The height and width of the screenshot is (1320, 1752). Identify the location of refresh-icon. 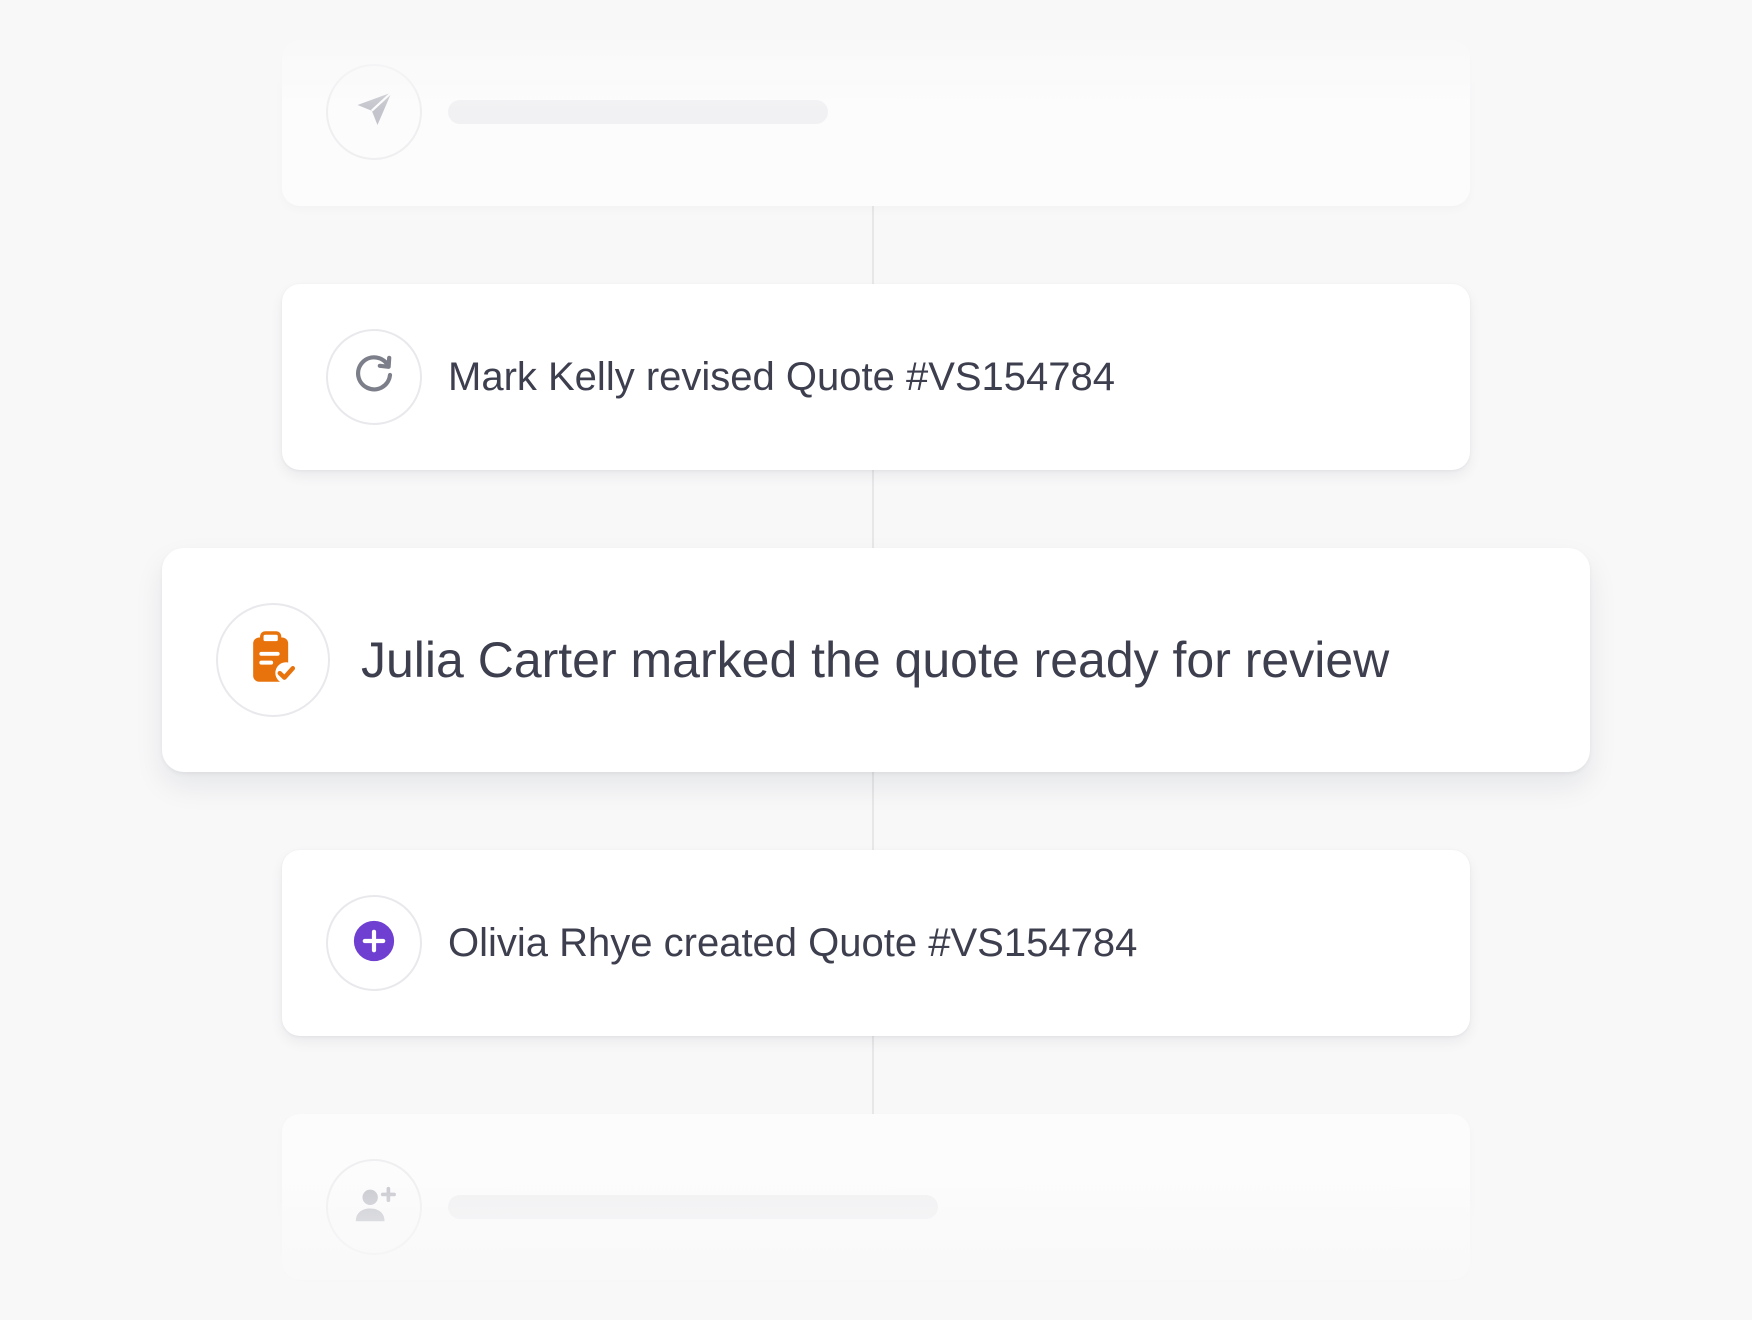
(374, 377).